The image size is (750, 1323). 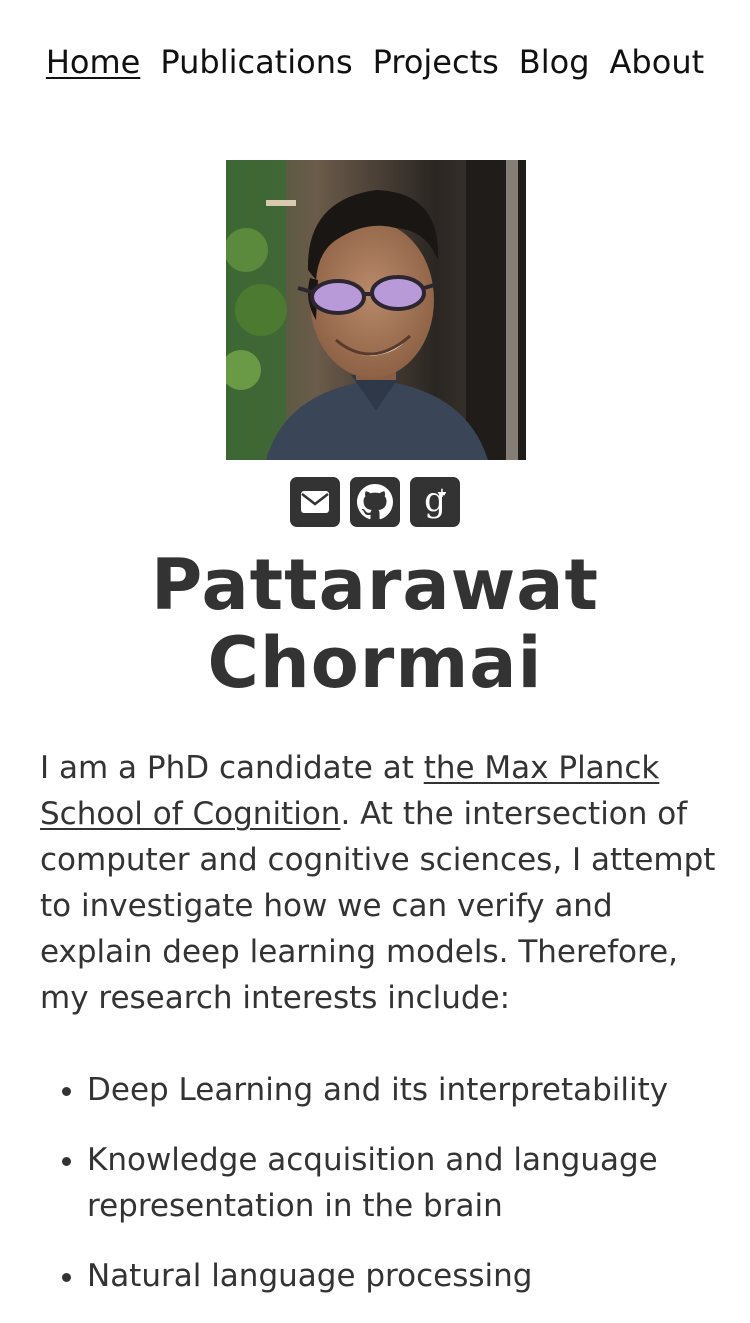 I want to click on nav-about: About, so click(x=657, y=62).